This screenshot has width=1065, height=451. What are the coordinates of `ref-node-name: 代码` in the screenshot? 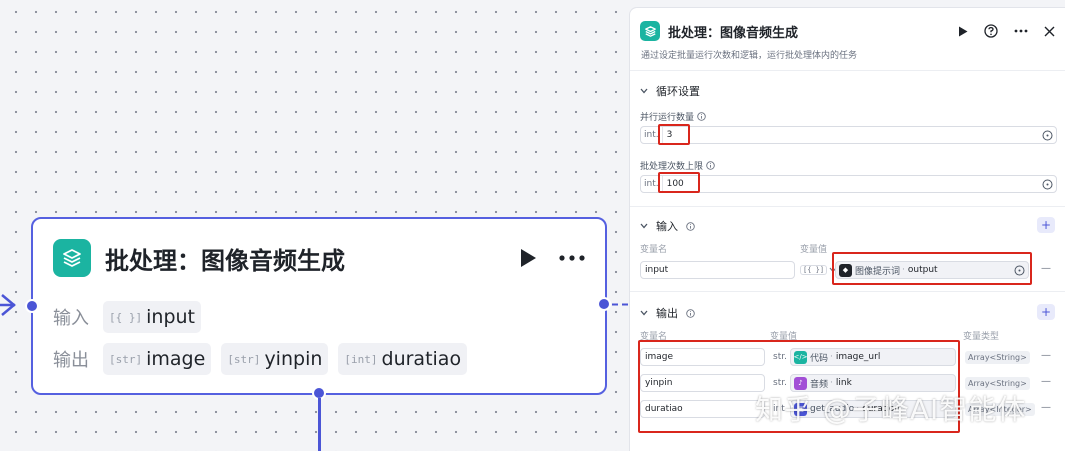 It's located at (819, 358).